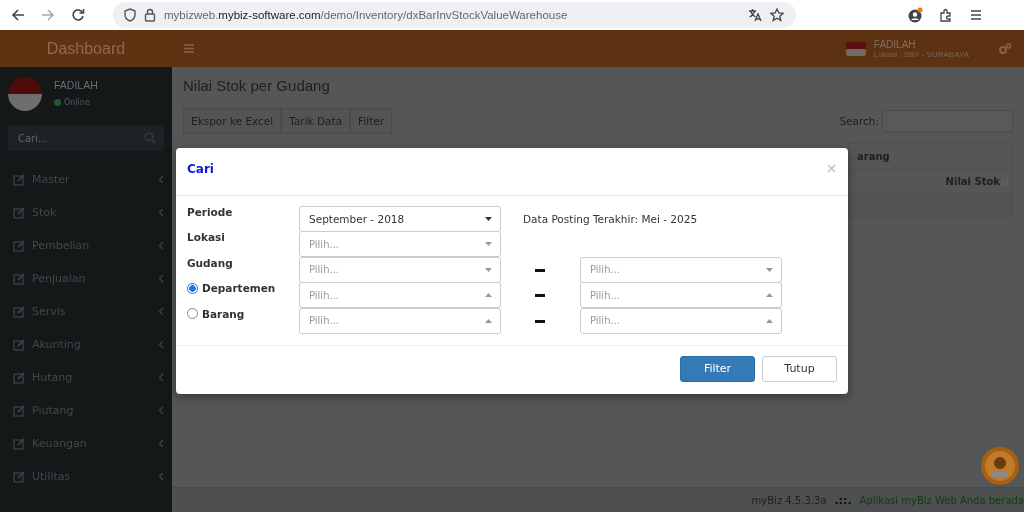 The width and height of the screenshot is (1024, 512). I want to click on profile-icon, so click(915, 15).